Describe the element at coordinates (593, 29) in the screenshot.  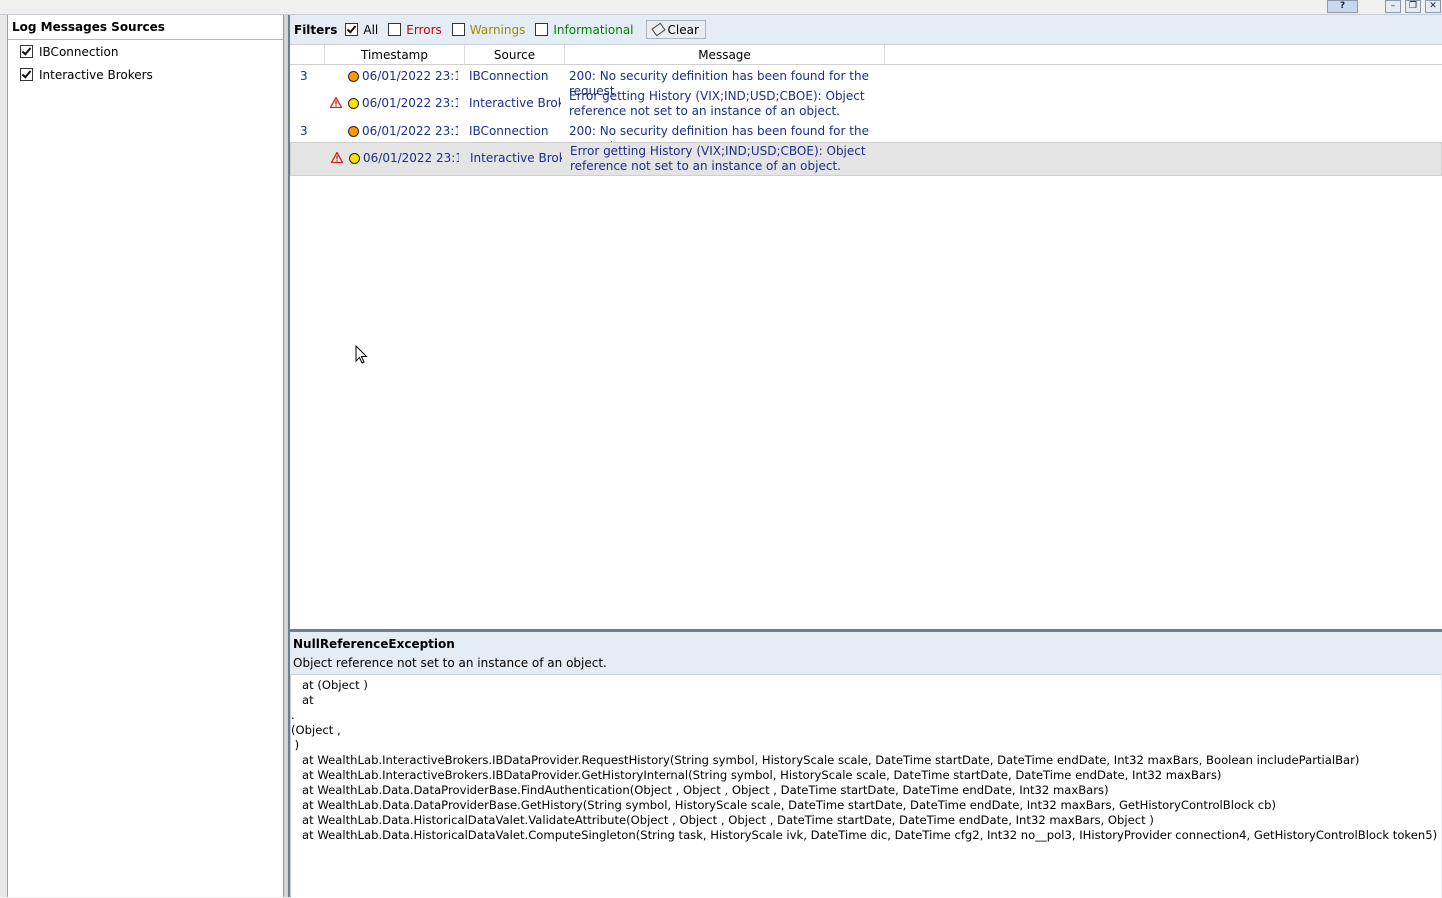
I see `filter-informational-label: Informational` at that location.